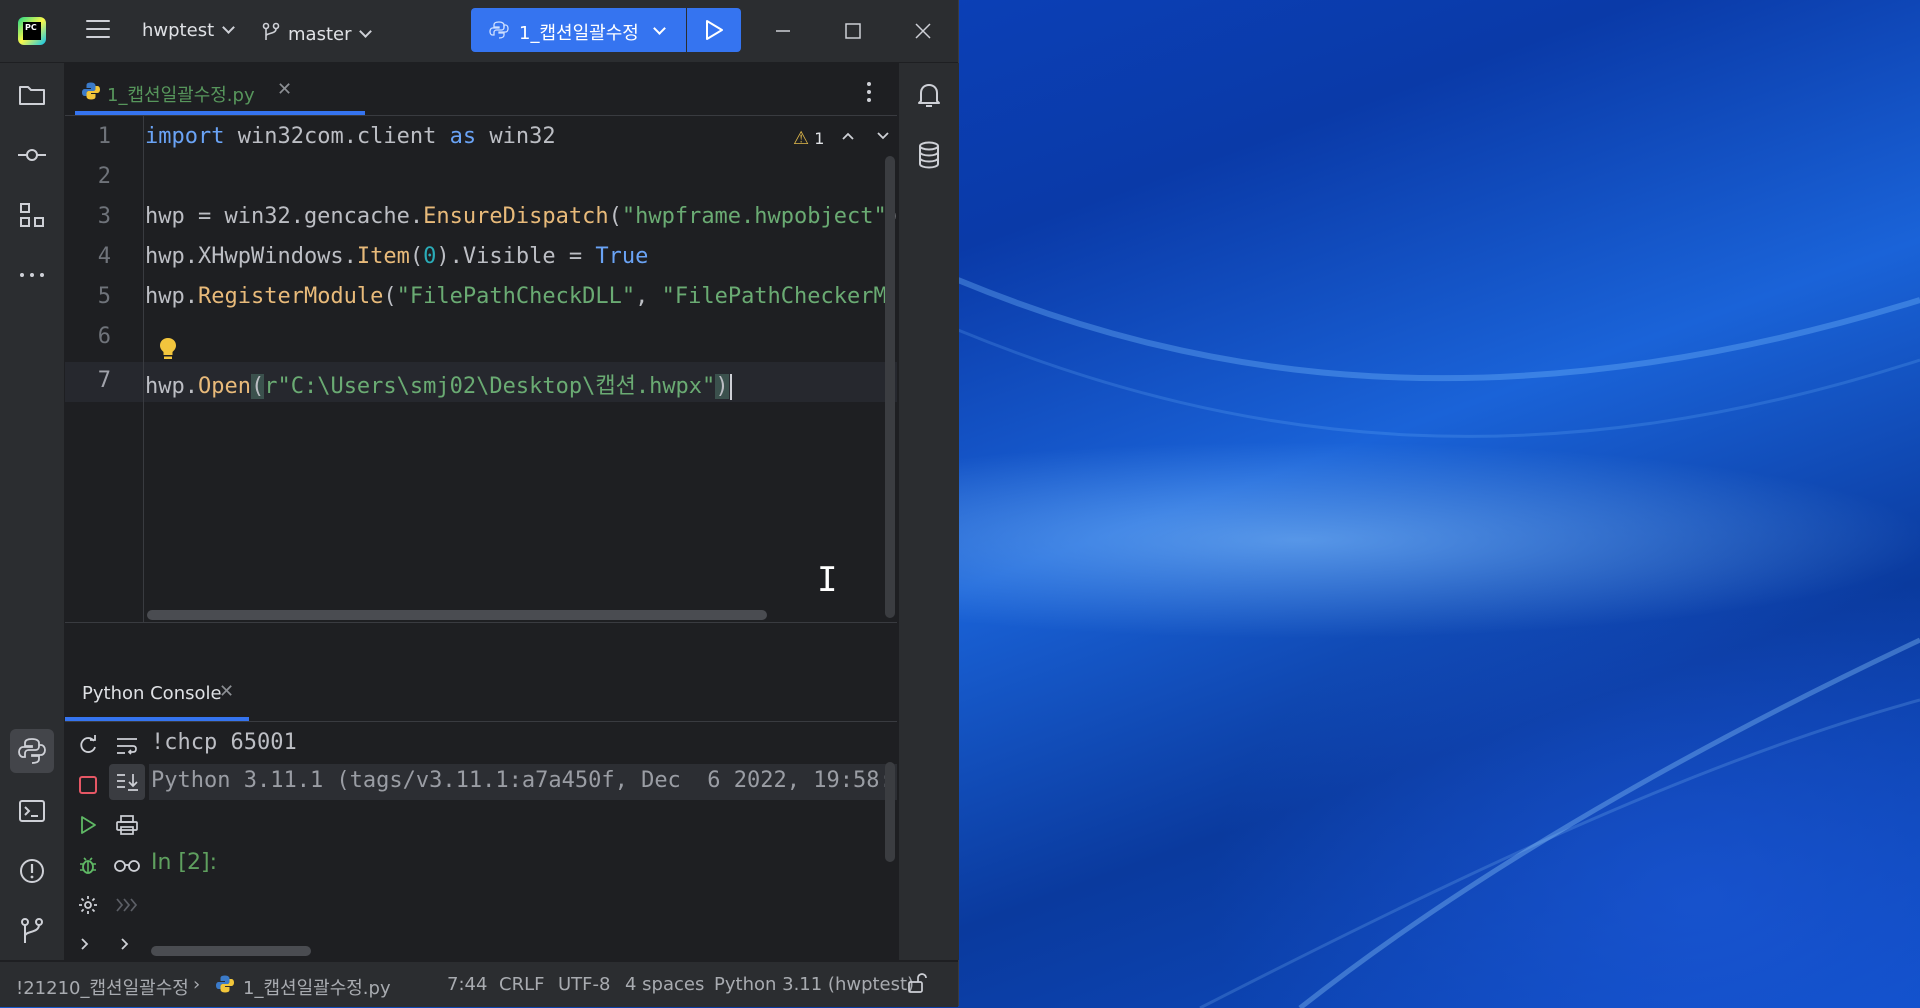  I want to click on breadcrumb-file: 1_캡션일괄수정.py, so click(317, 987).